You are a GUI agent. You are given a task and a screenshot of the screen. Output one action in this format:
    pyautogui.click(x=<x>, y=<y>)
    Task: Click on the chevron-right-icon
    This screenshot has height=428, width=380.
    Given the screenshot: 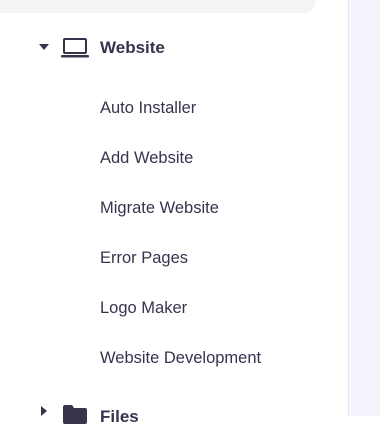 What is the action you would take?
    pyautogui.click(x=44, y=411)
    